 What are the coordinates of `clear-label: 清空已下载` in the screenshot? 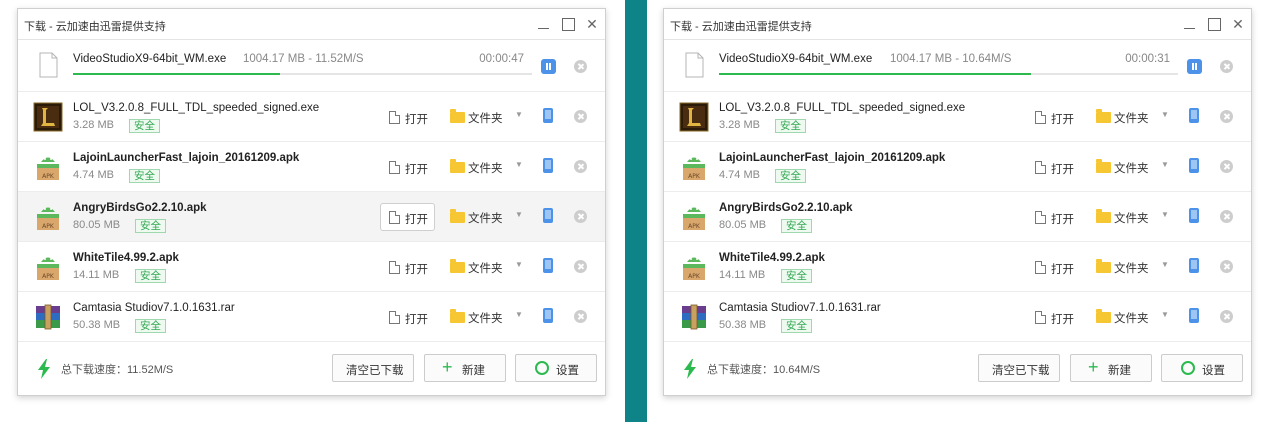 It's located at (375, 371).